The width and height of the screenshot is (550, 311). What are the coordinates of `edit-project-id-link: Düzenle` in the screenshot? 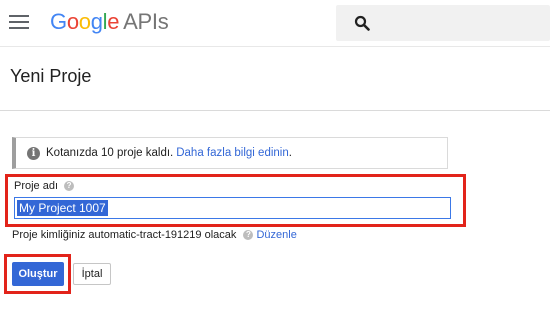 It's located at (276, 235).